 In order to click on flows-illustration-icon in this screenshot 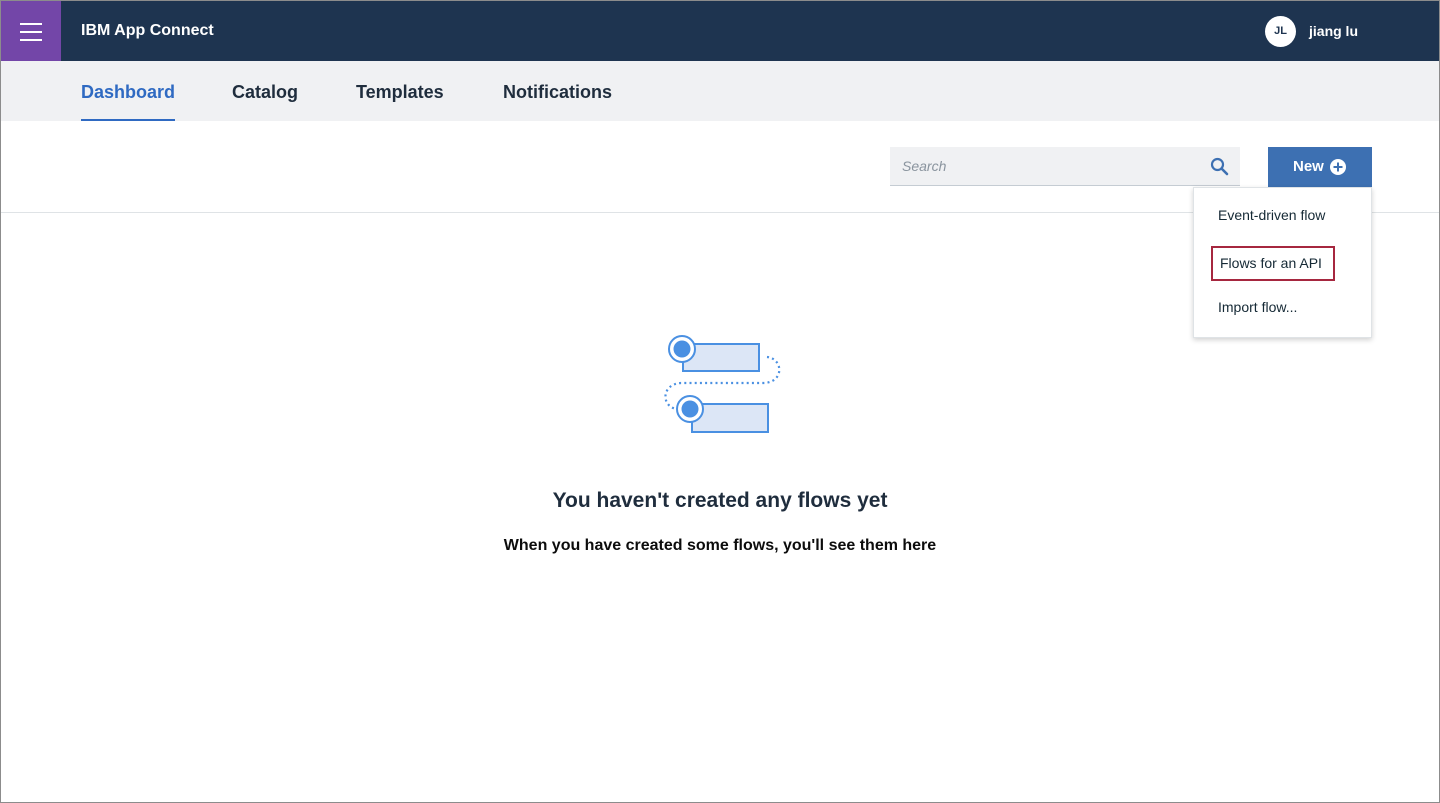, I will do `click(722, 384)`.